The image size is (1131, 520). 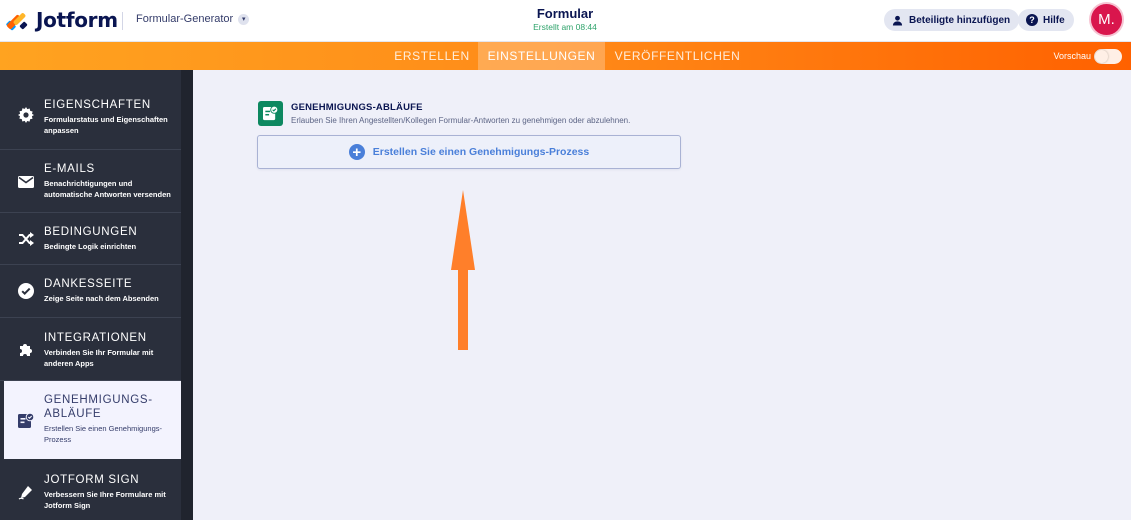 I want to click on section-title: GENEHMIGUNGS-ABLÄUFE, so click(x=357, y=107).